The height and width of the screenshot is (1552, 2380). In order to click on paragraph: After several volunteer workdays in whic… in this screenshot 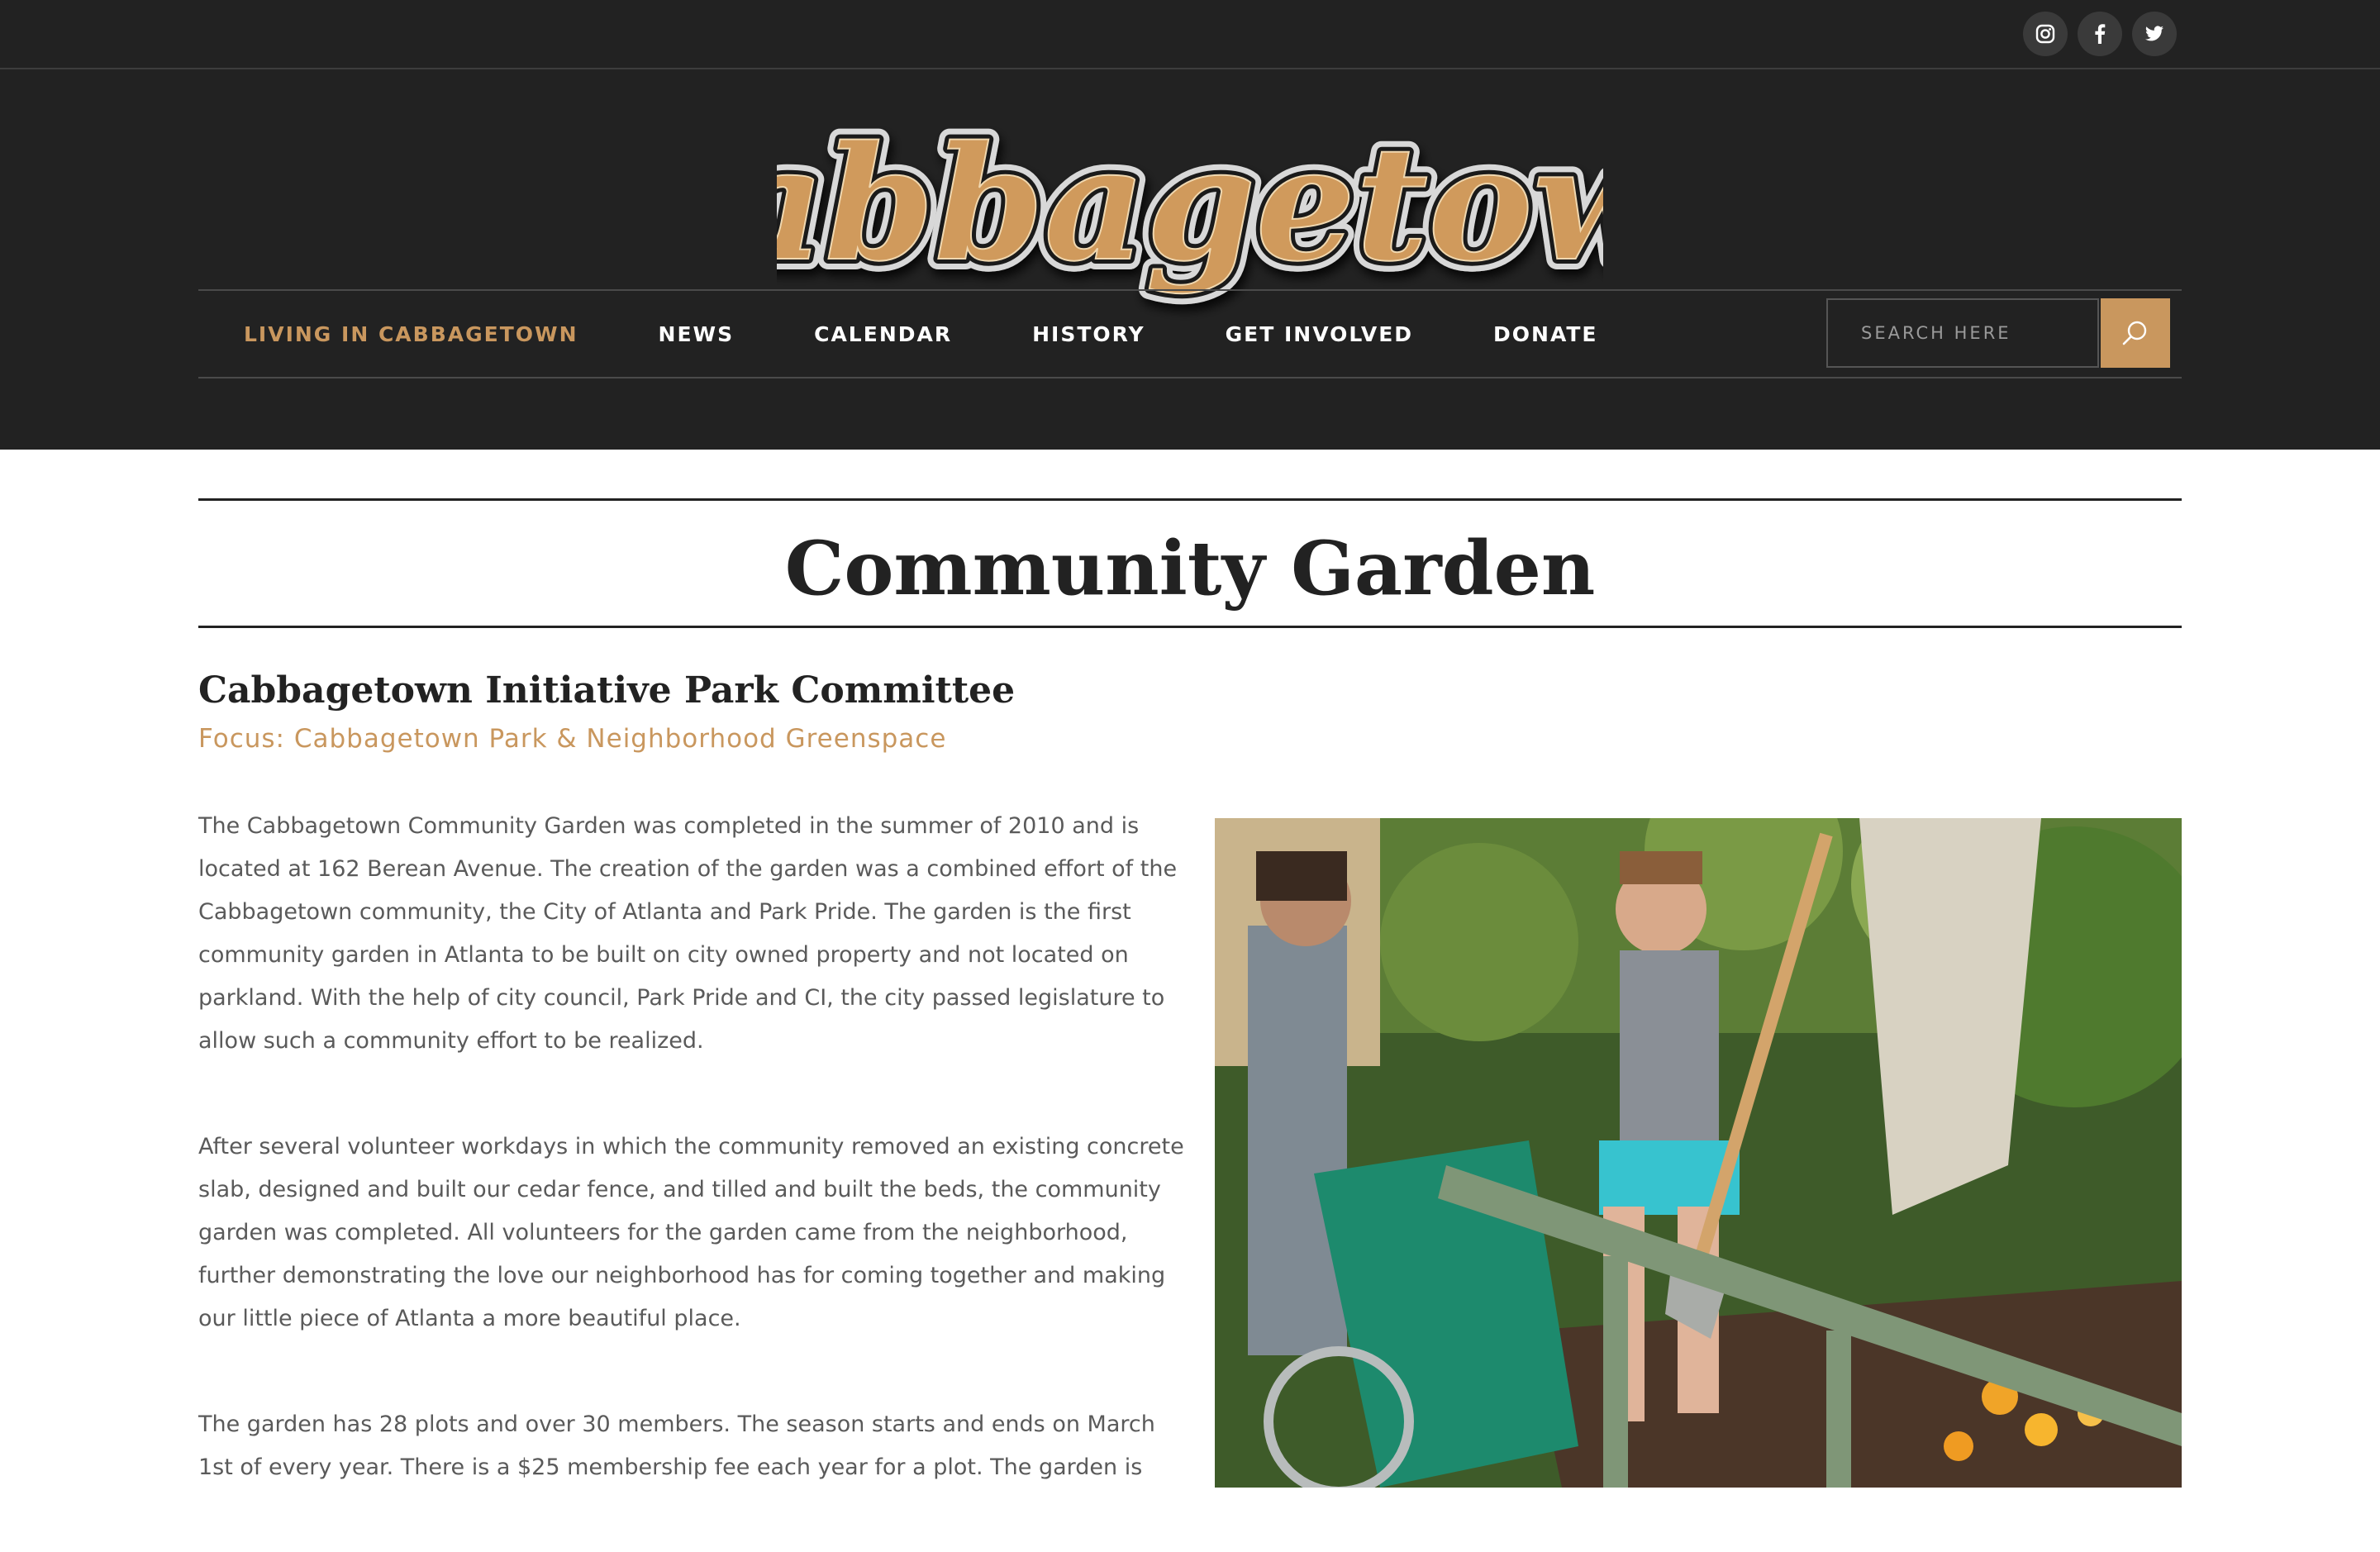, I will do `click(691, 1232)`.